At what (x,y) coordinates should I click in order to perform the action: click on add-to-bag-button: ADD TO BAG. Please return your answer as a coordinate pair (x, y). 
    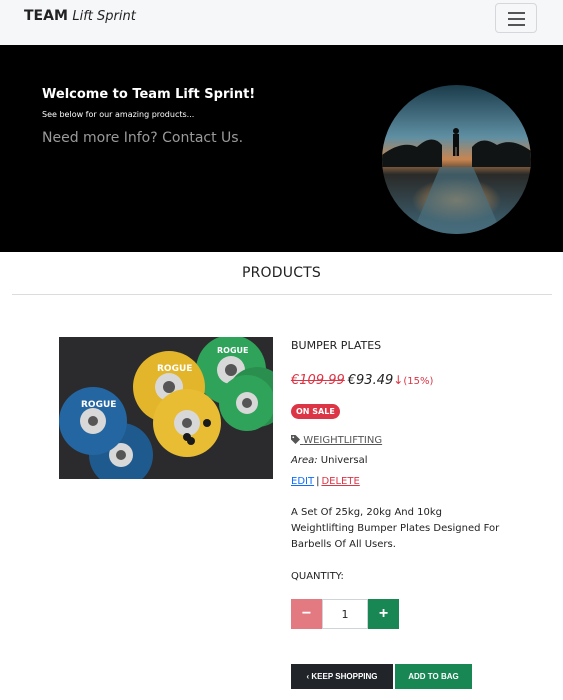
    Looking at the image, I should click on (433, 676).